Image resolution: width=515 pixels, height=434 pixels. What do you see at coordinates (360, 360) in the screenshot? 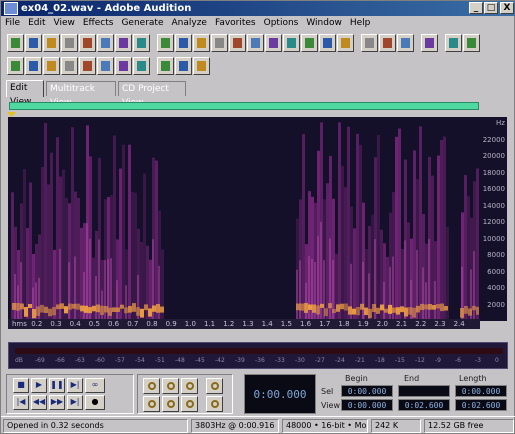
I see `meter-tick-label: -21` at bounding box center [360, 360].